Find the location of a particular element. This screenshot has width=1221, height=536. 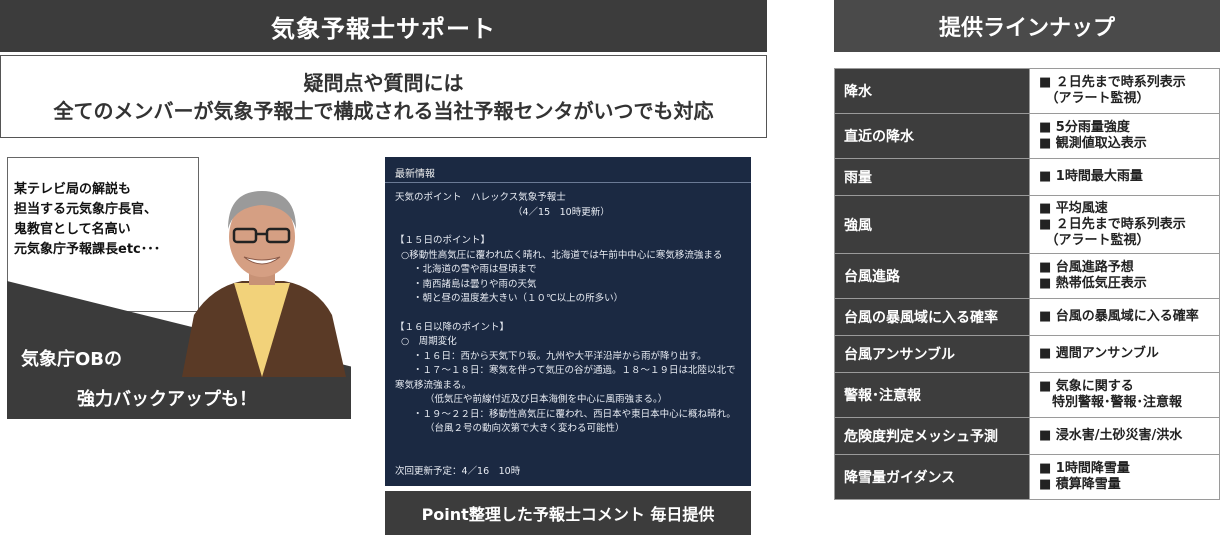

forecaster-photo is located at coordinates (264, 284).